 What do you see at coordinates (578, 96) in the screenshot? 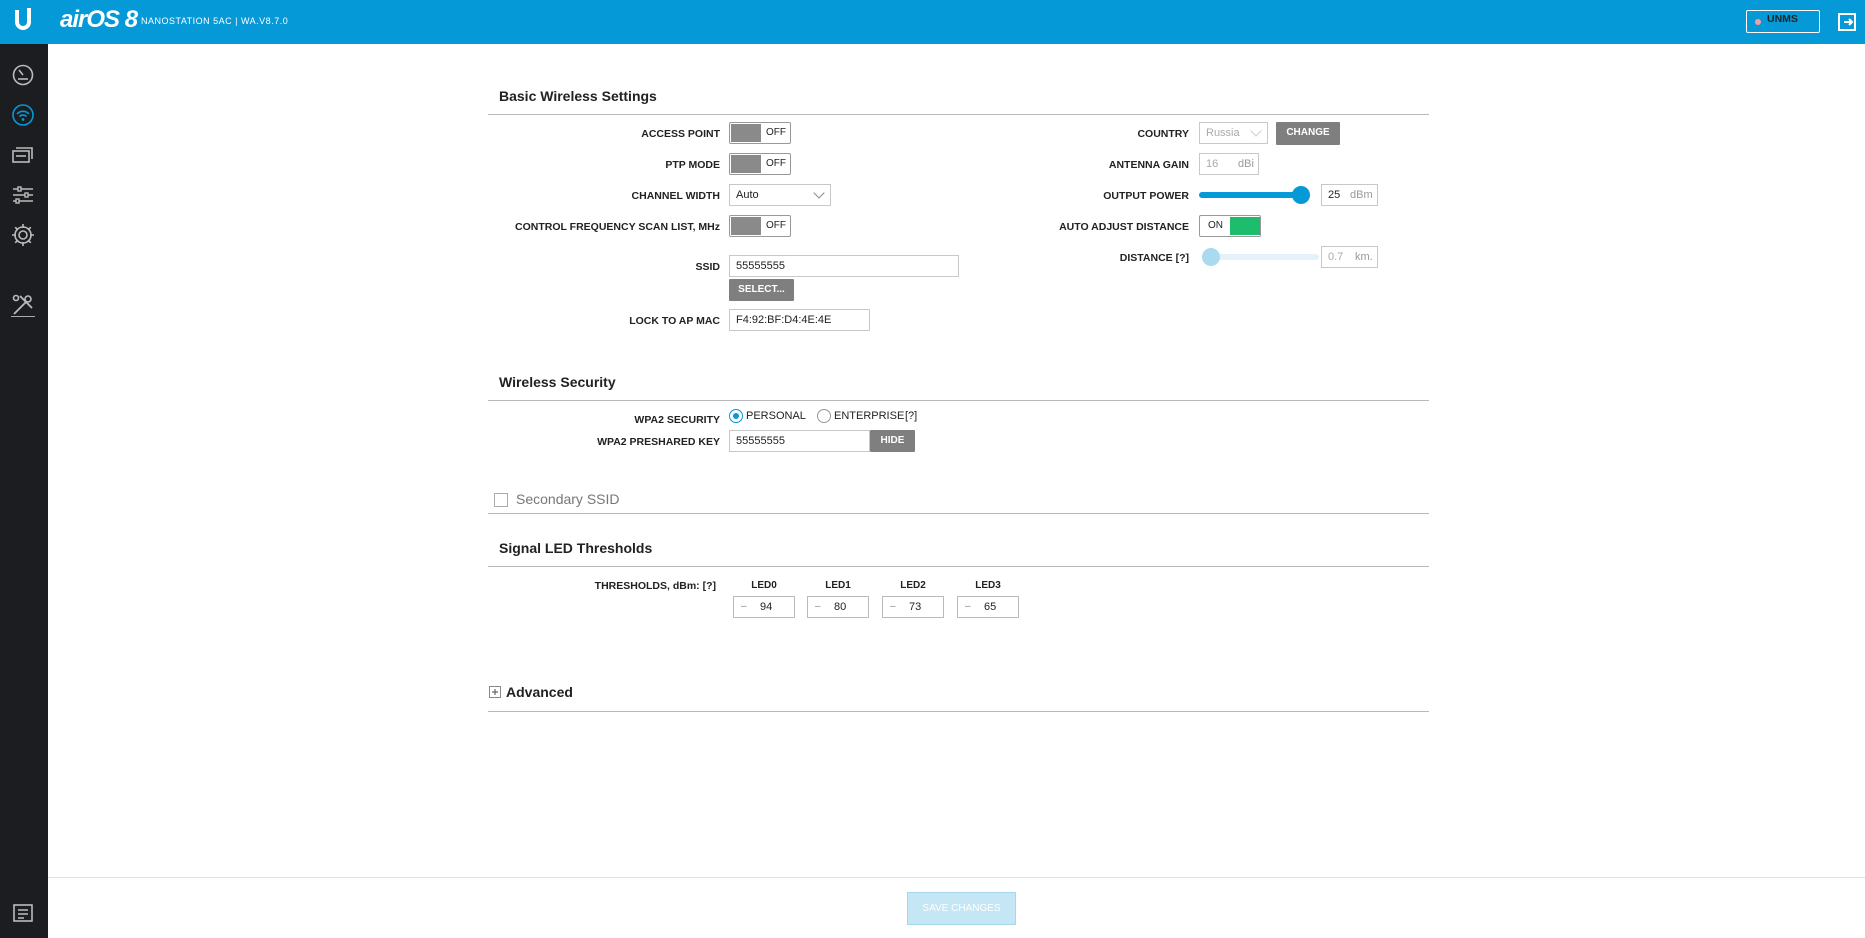
I see `basic-wireless-title: Basic Wireless Settings` at bounding box center [578, 96].